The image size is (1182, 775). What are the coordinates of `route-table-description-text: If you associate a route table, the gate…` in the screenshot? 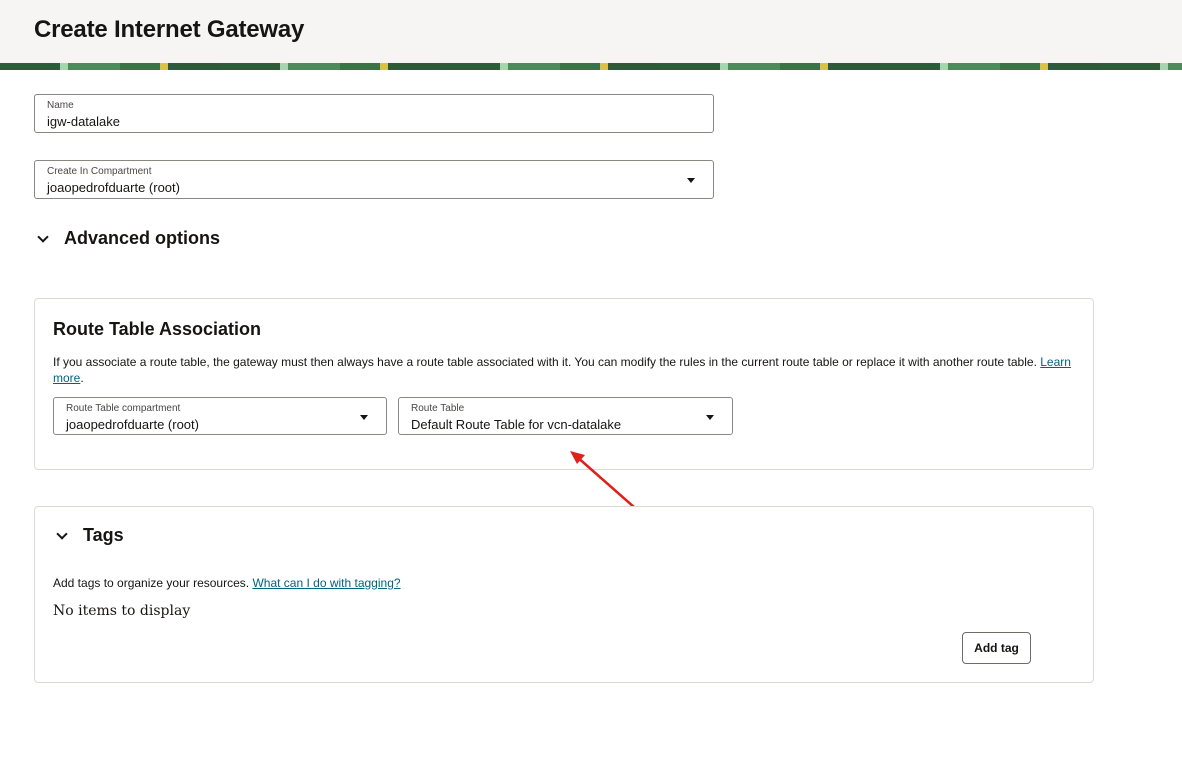 It's located at (545, 362).